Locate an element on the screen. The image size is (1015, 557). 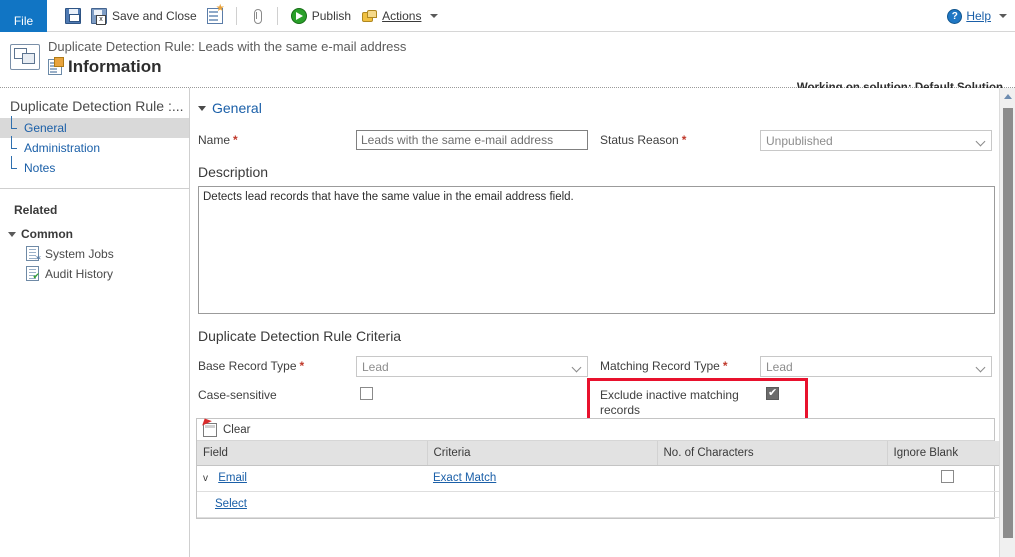
save-icon is located at coordinates (73, 15).